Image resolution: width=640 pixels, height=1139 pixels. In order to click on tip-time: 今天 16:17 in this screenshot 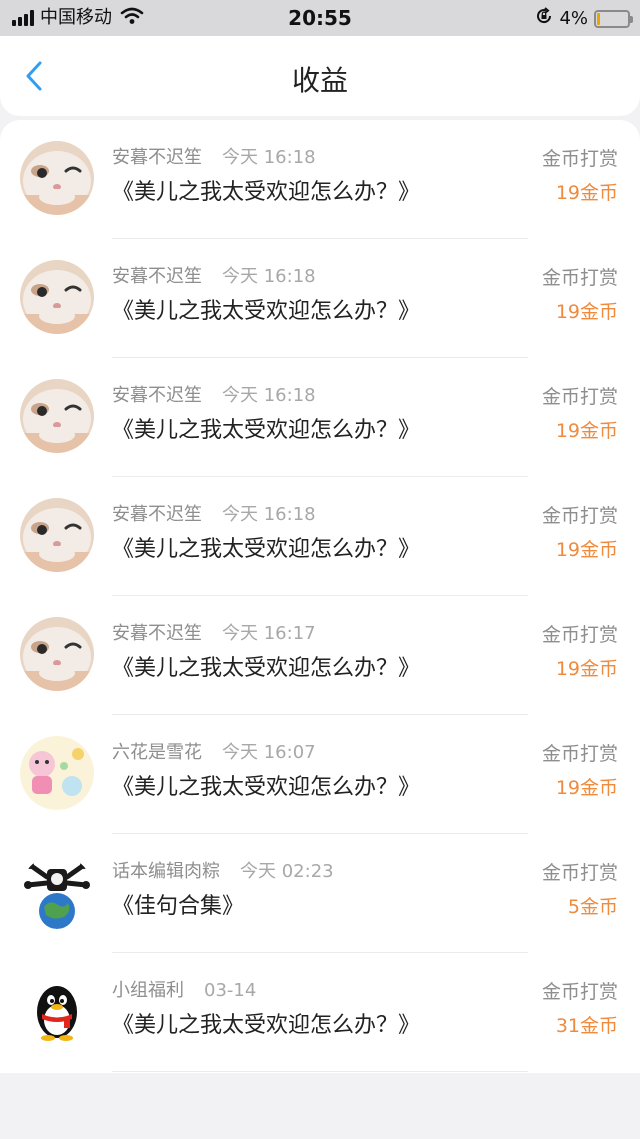, I will do `click(269, 633)`.